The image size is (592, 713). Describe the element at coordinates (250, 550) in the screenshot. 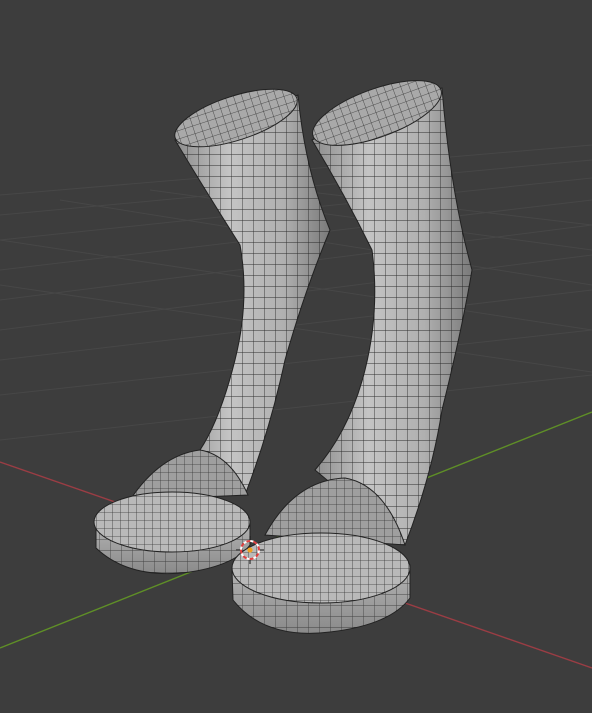

I see `origin-dot-icon` at that location.